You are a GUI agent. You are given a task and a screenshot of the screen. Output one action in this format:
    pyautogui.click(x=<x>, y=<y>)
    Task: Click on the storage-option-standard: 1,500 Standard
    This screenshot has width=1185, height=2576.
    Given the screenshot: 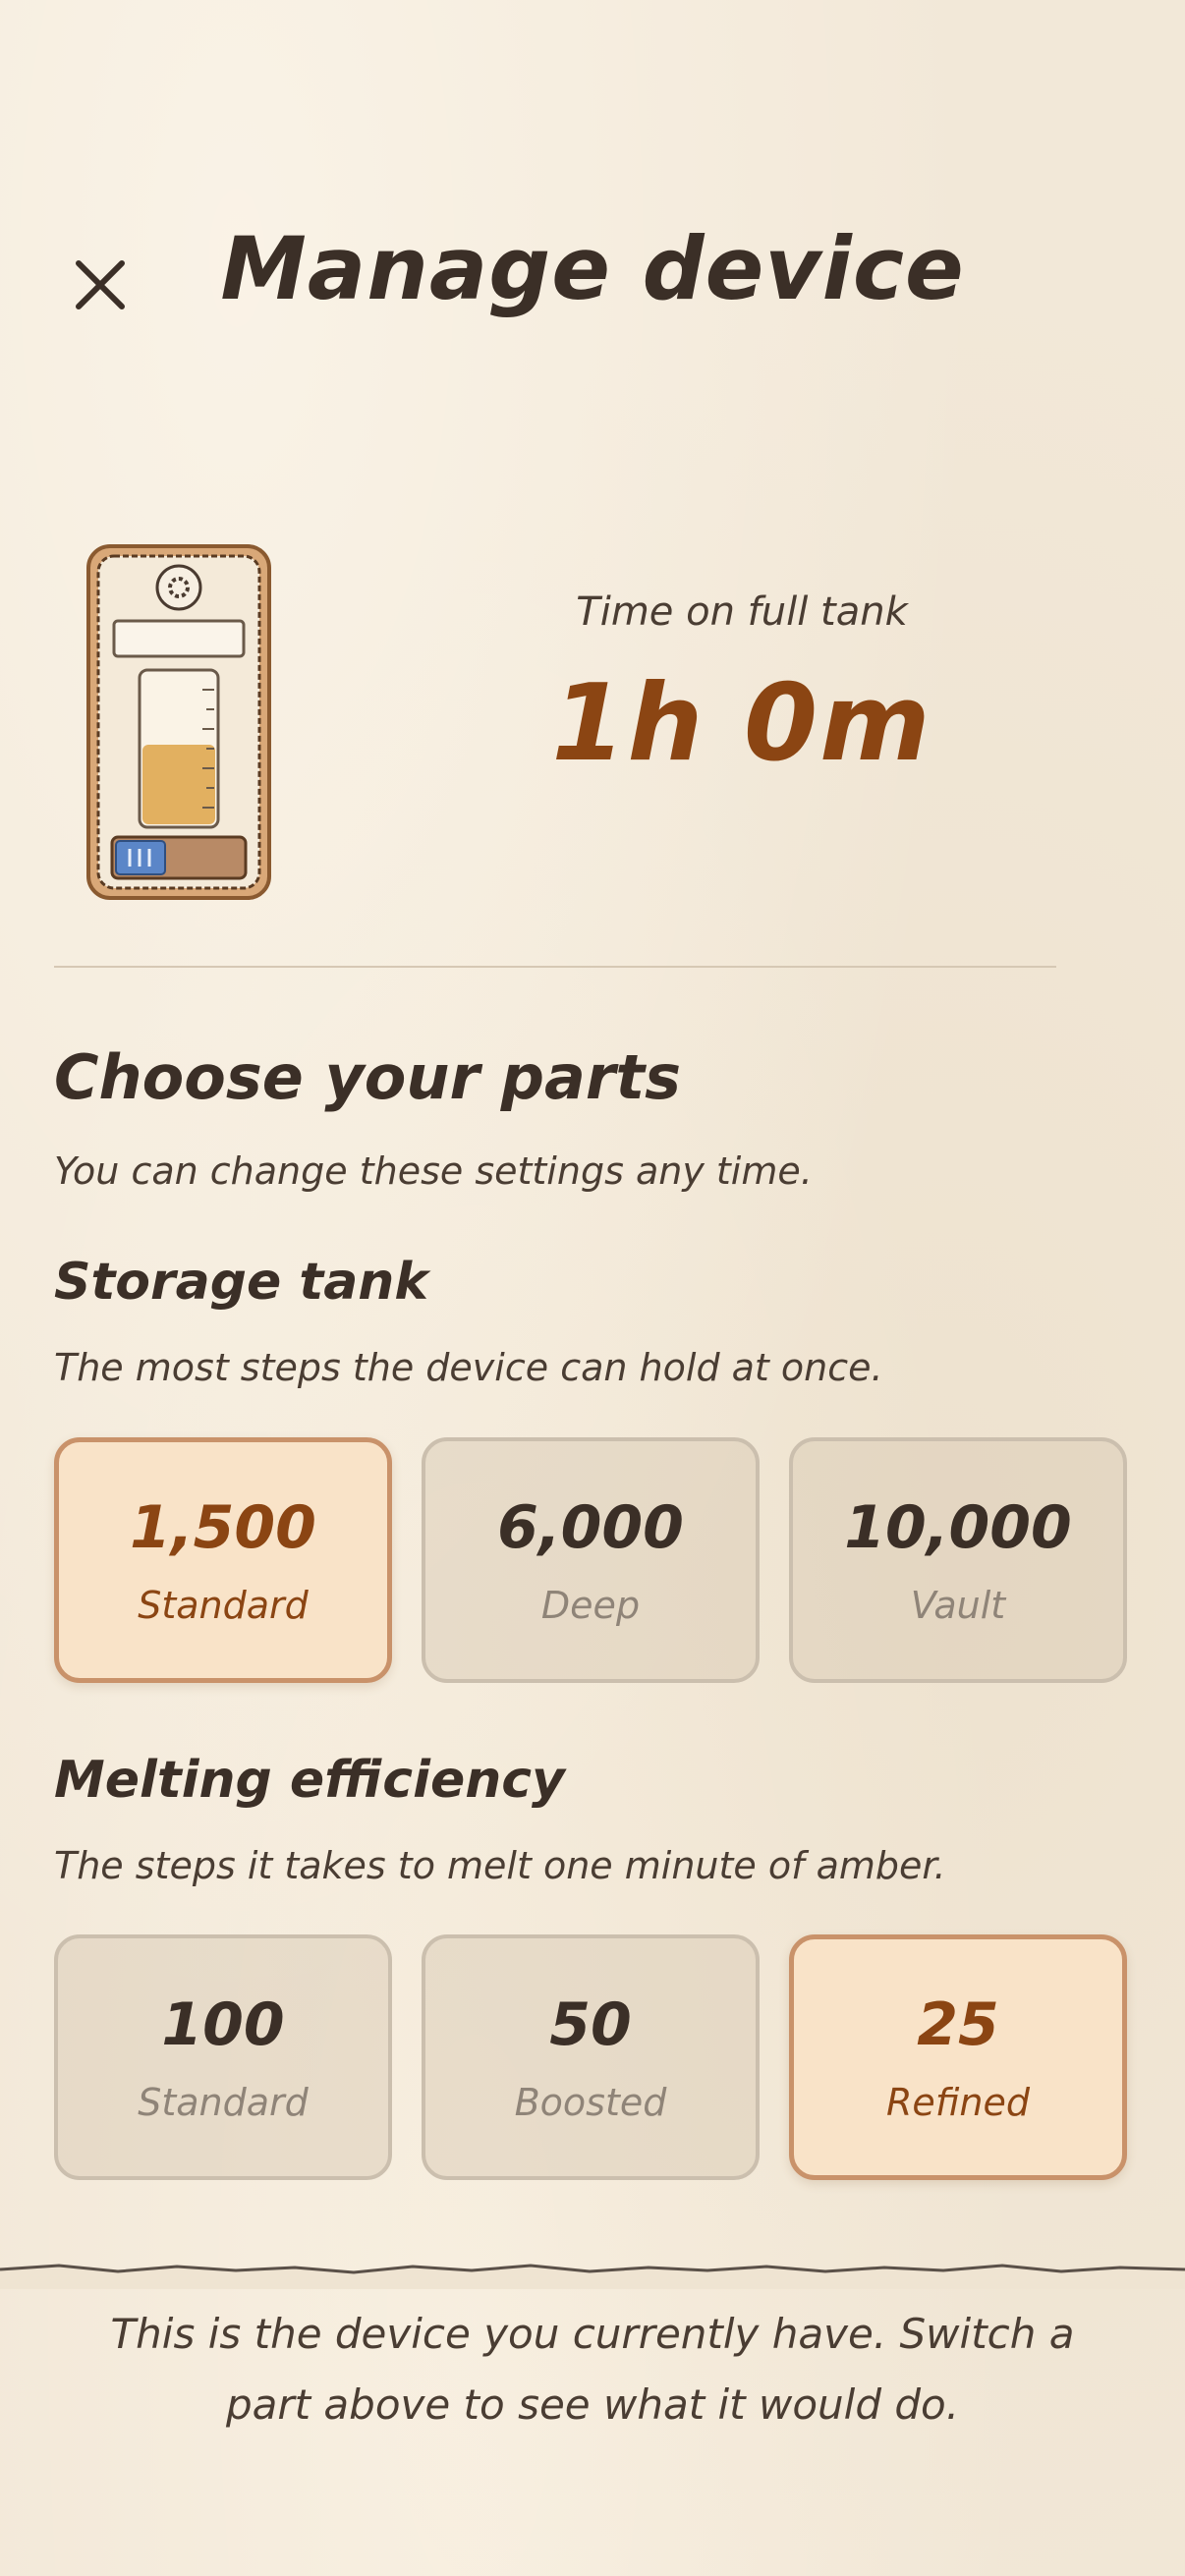 What is the action you would take?
    pyautogui.click(x=223, y=1560)
    